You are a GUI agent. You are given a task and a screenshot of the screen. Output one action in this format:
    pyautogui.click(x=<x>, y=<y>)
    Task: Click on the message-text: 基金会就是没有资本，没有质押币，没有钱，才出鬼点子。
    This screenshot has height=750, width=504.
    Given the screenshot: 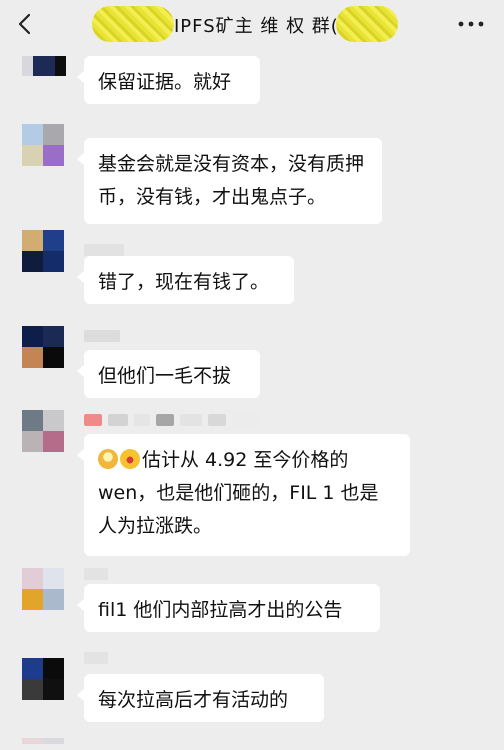 What is the action you would take?
    pyautogui.click(x=231, y=180)
    